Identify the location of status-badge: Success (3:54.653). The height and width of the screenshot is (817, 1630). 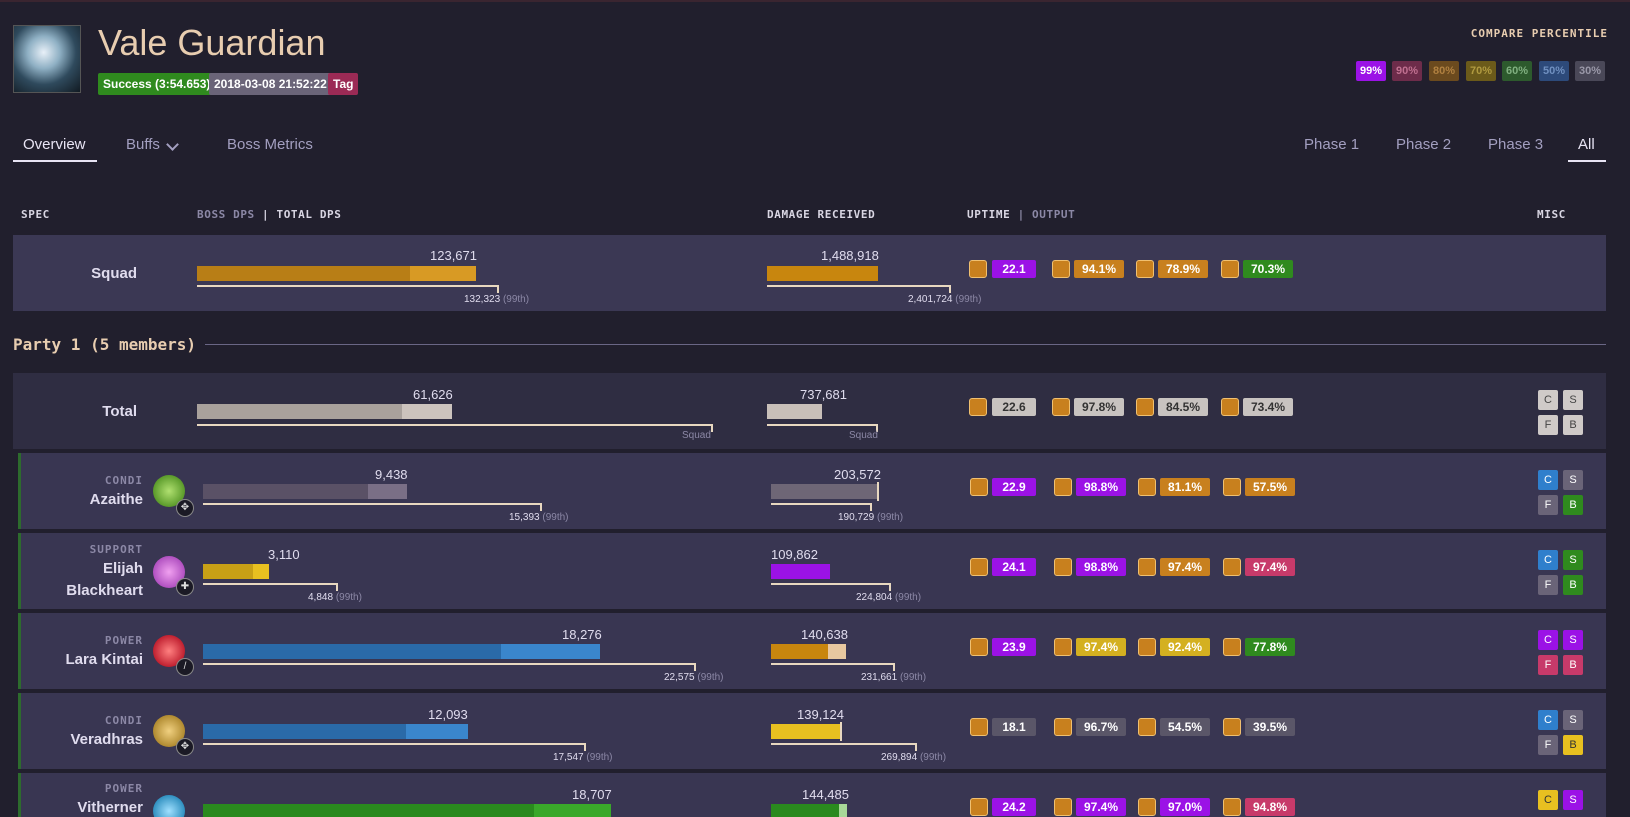
(157, 84).